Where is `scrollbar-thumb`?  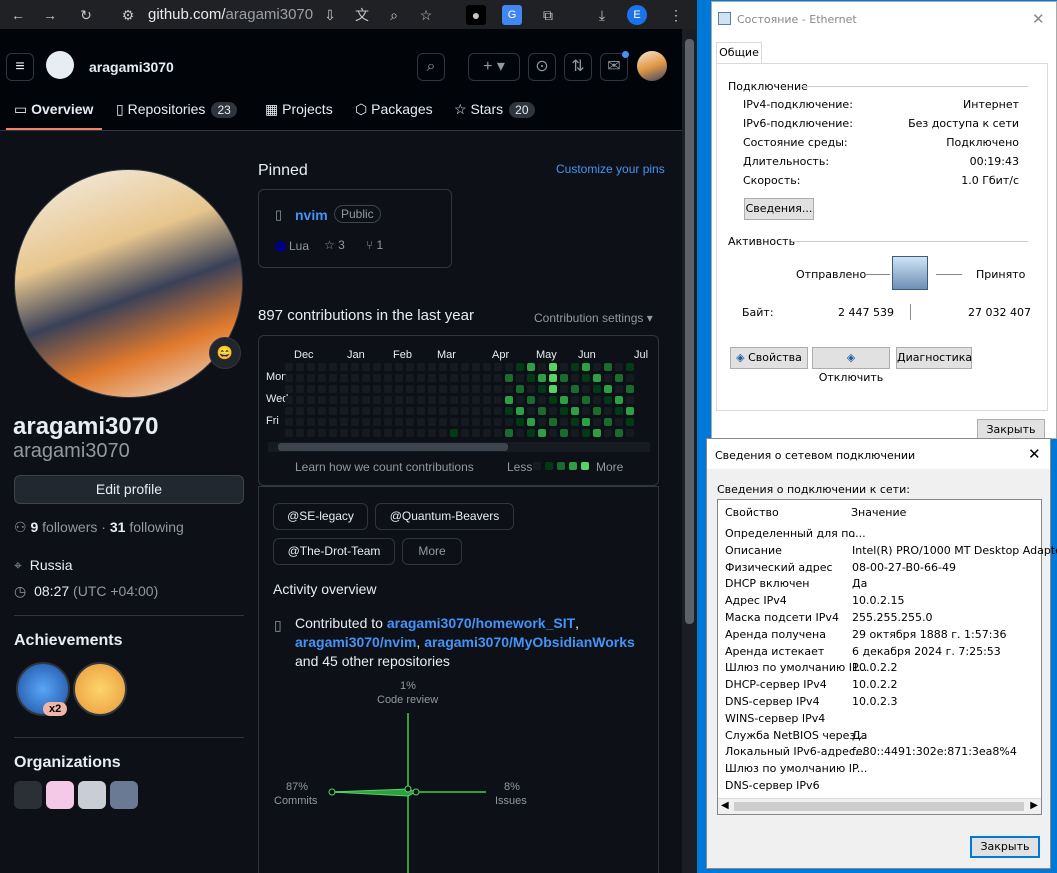
scrollbar-thumb is located at coordinates (879, 806).